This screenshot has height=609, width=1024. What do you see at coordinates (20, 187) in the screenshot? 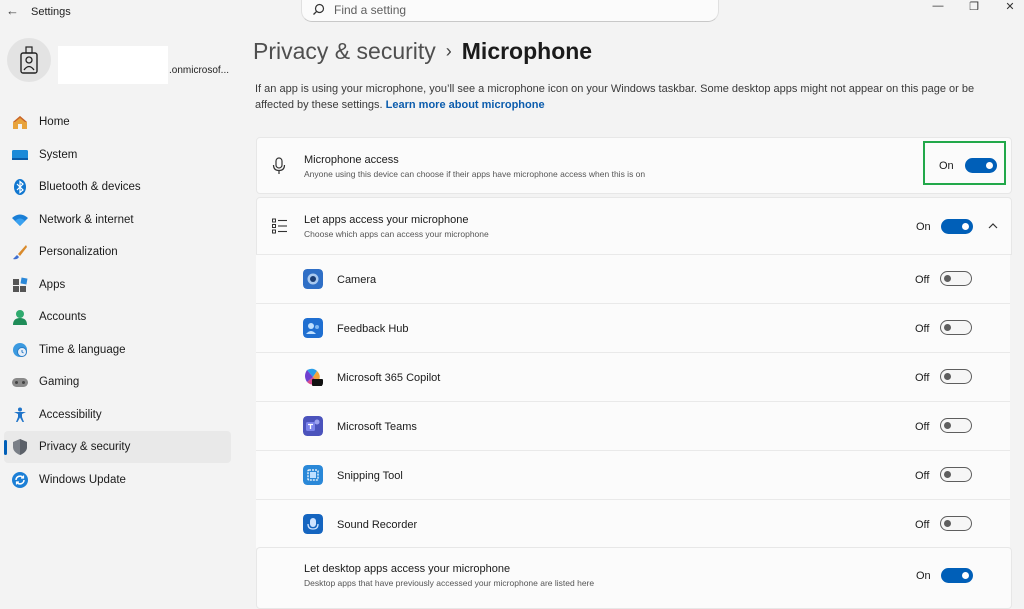
I see `bluetooth-icon` at bounding box center [20, 187].